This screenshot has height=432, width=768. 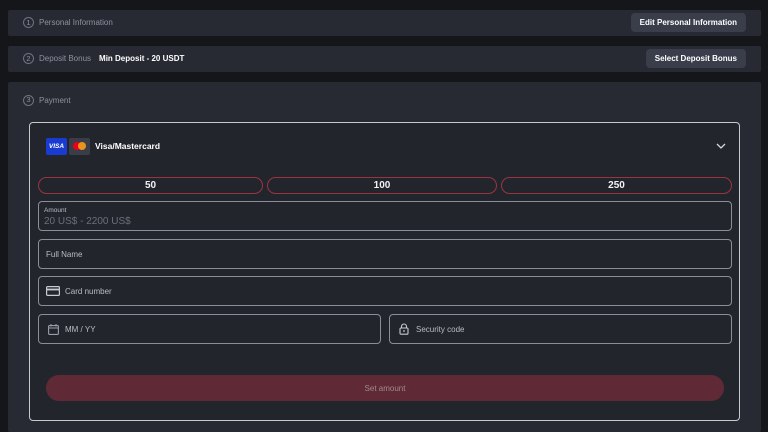 What do you see at coordinates (80, 329) in the screenshot?
I see `expiry-placeholder: MM / YY` at bounding box center [80, 329].